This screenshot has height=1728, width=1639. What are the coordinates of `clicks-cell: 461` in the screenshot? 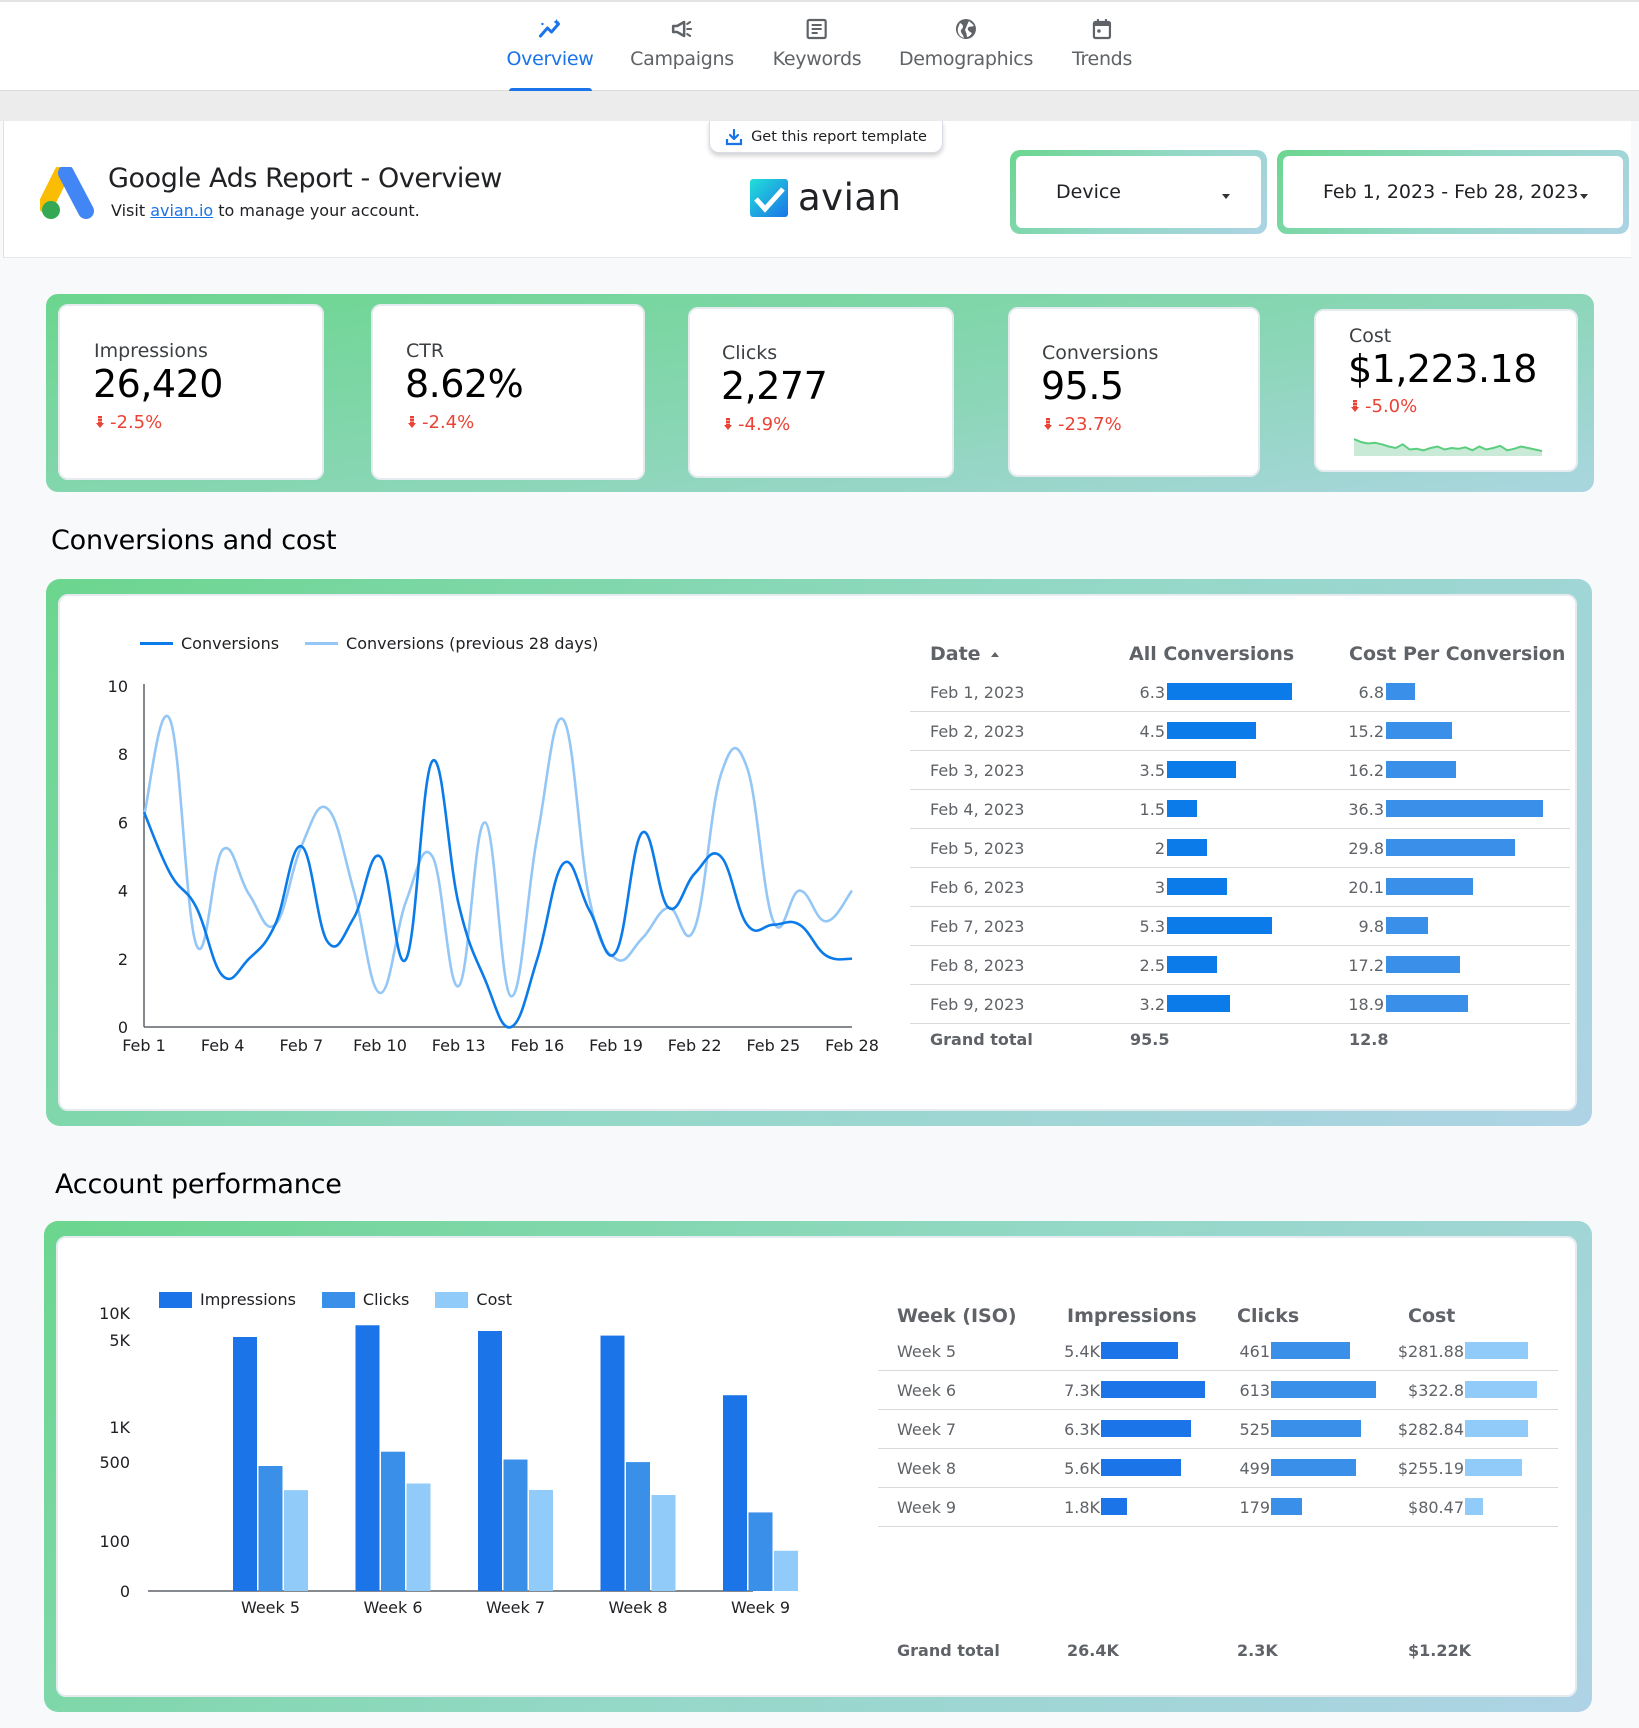 It's located at (1254, 1351).